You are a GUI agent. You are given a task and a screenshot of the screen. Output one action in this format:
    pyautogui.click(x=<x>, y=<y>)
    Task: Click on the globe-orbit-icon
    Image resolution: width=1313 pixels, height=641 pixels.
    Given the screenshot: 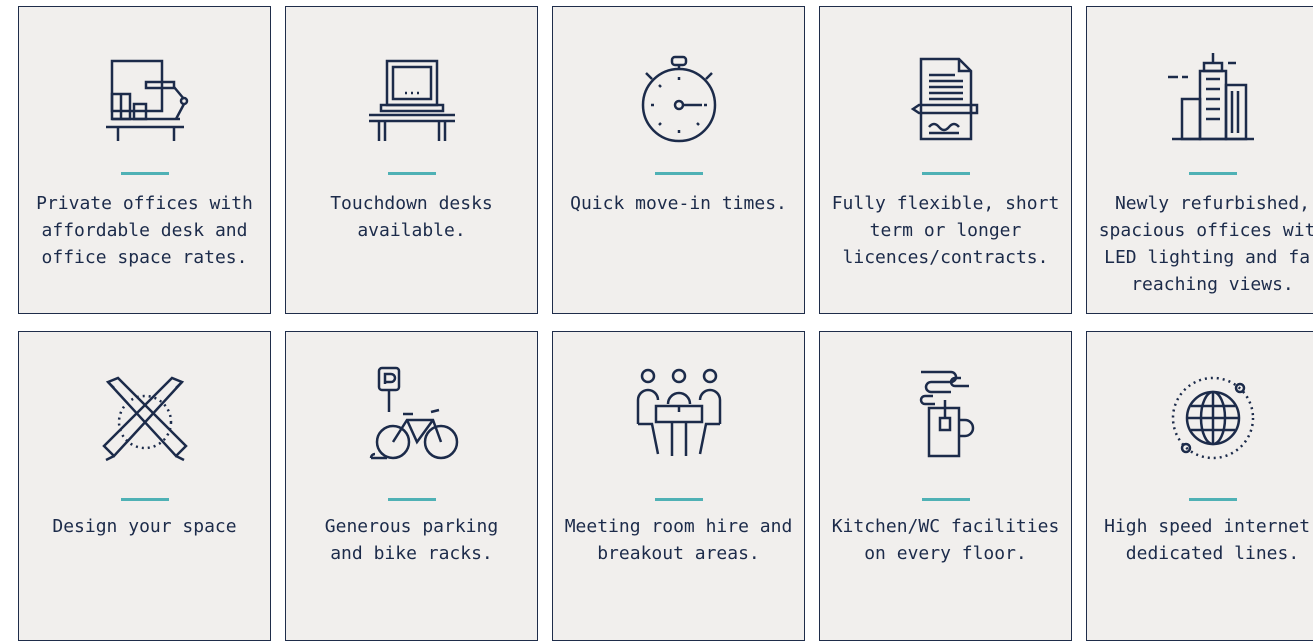 What is the action you would take?
    pyautogui.click(x=1213, y=414)
    